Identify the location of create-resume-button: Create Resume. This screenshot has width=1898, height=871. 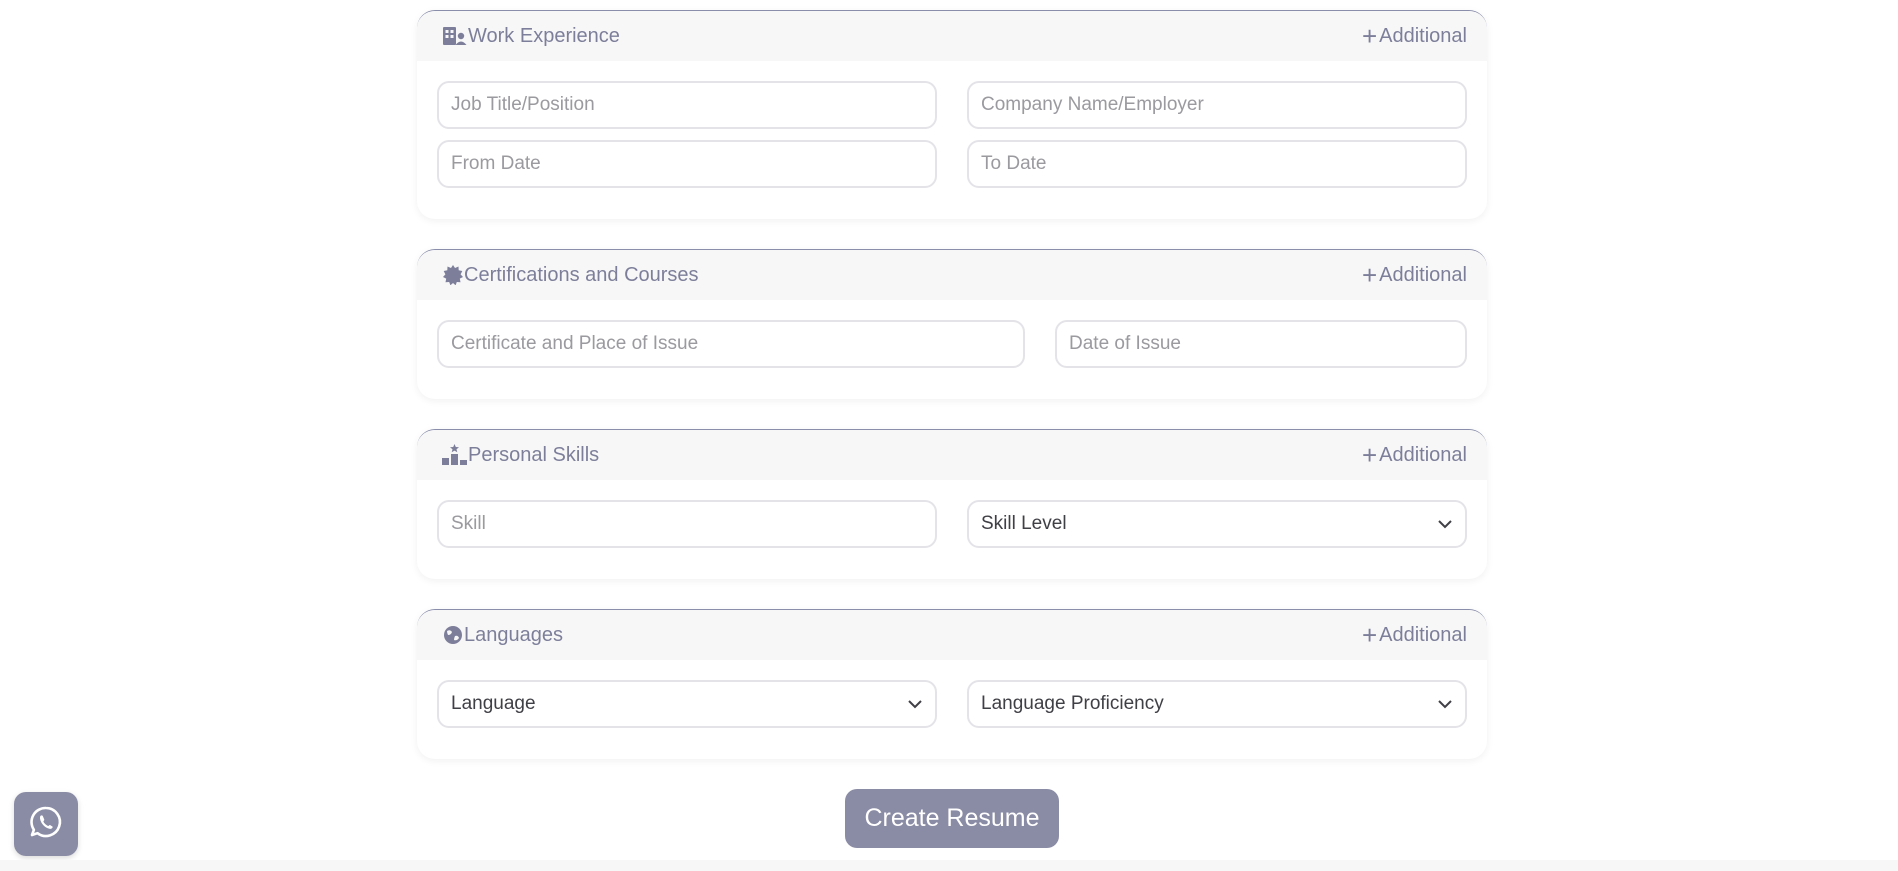
(952, 818).